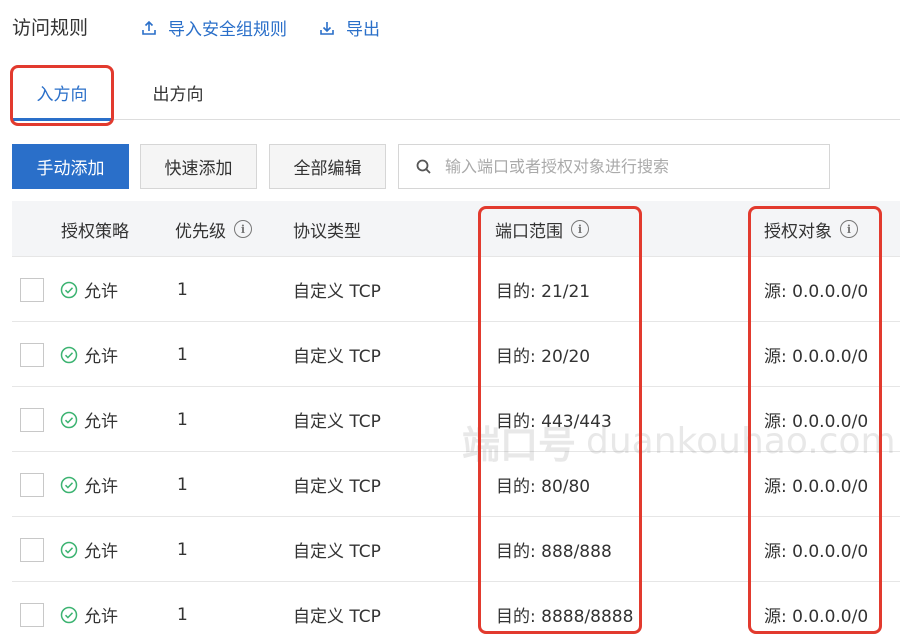 The image size is (900, 639). What do you see at coordinates (543, 292) in the screenshot?
I see `port-range-cell: 目的: 21/21` at bounding box center [543, 292].